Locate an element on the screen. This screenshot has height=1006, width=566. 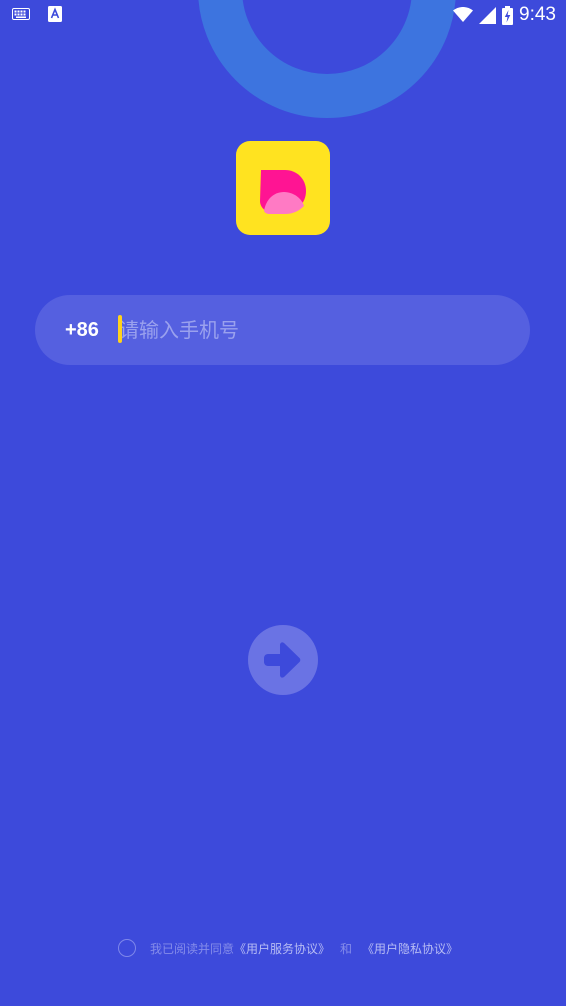
app-logo is located at coordinates (283, 188).